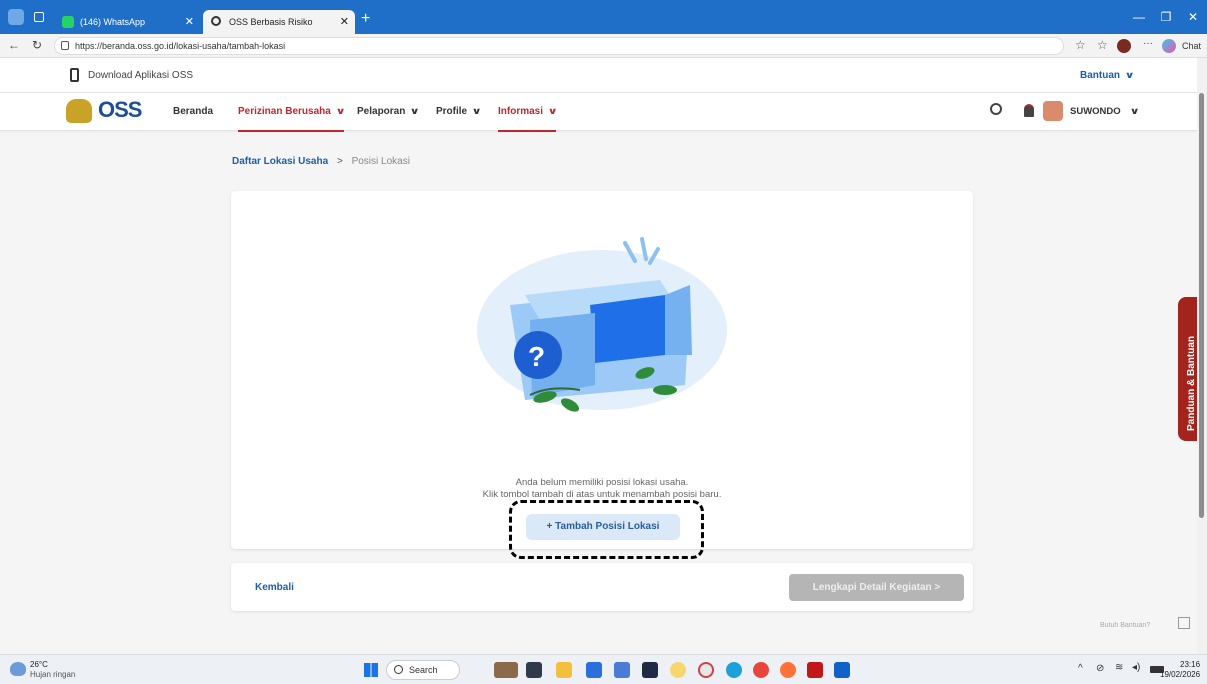 This screenshot has height=684, width=1207. I want to click on broken-image-icon, so click(1184, 623).